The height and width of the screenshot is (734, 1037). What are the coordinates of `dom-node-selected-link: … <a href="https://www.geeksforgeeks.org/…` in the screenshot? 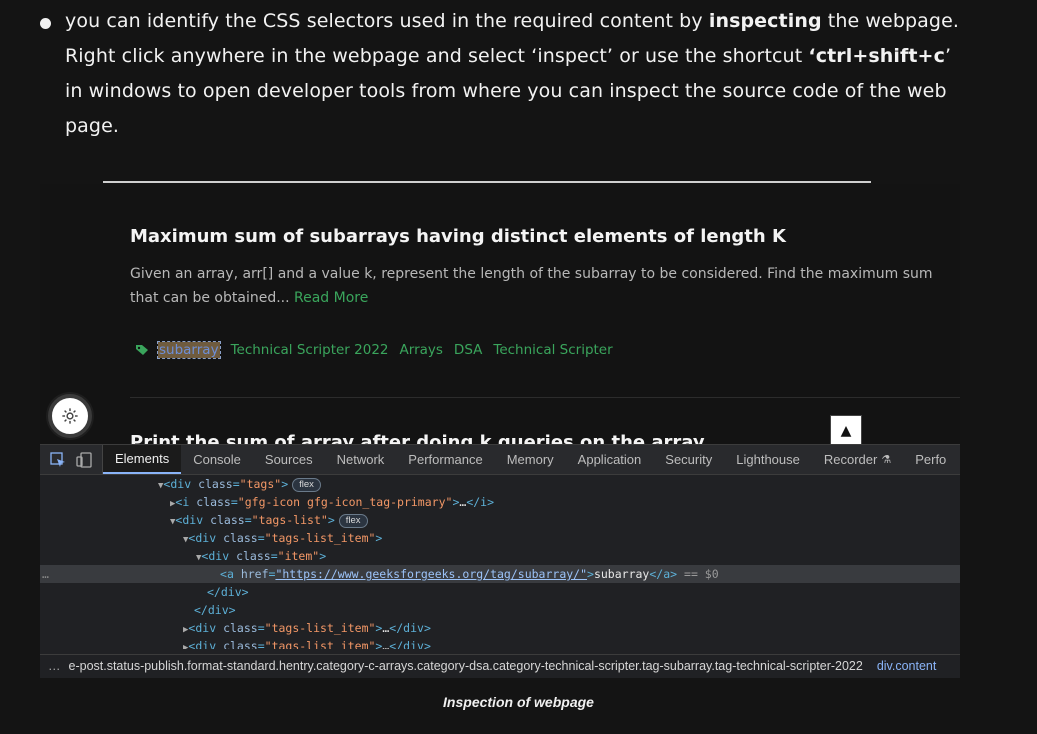 It's located at (500, 574).